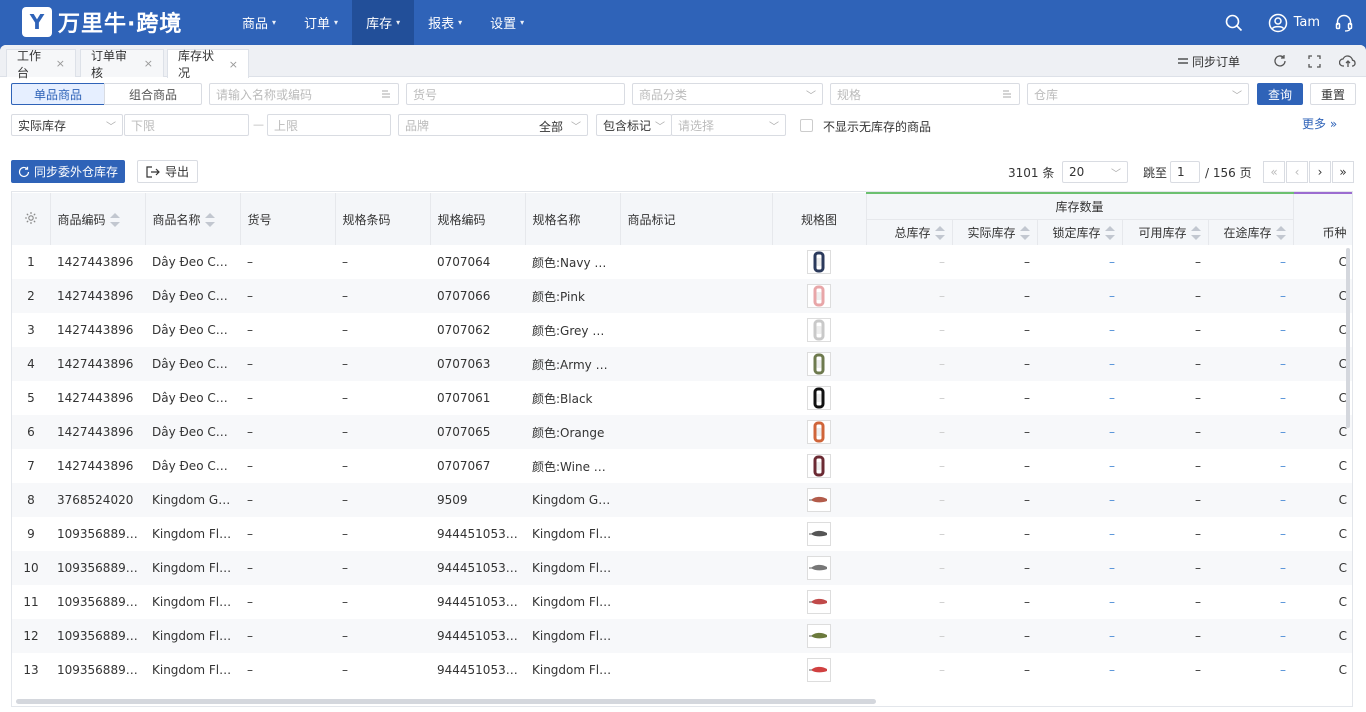 Image resolution: width=1366 pixels, height=712 pixels. What do you see at coordinates (1348, 338) in the screenshot?
I see `vertical-scrollbar` at bounding box center [1348, 338].